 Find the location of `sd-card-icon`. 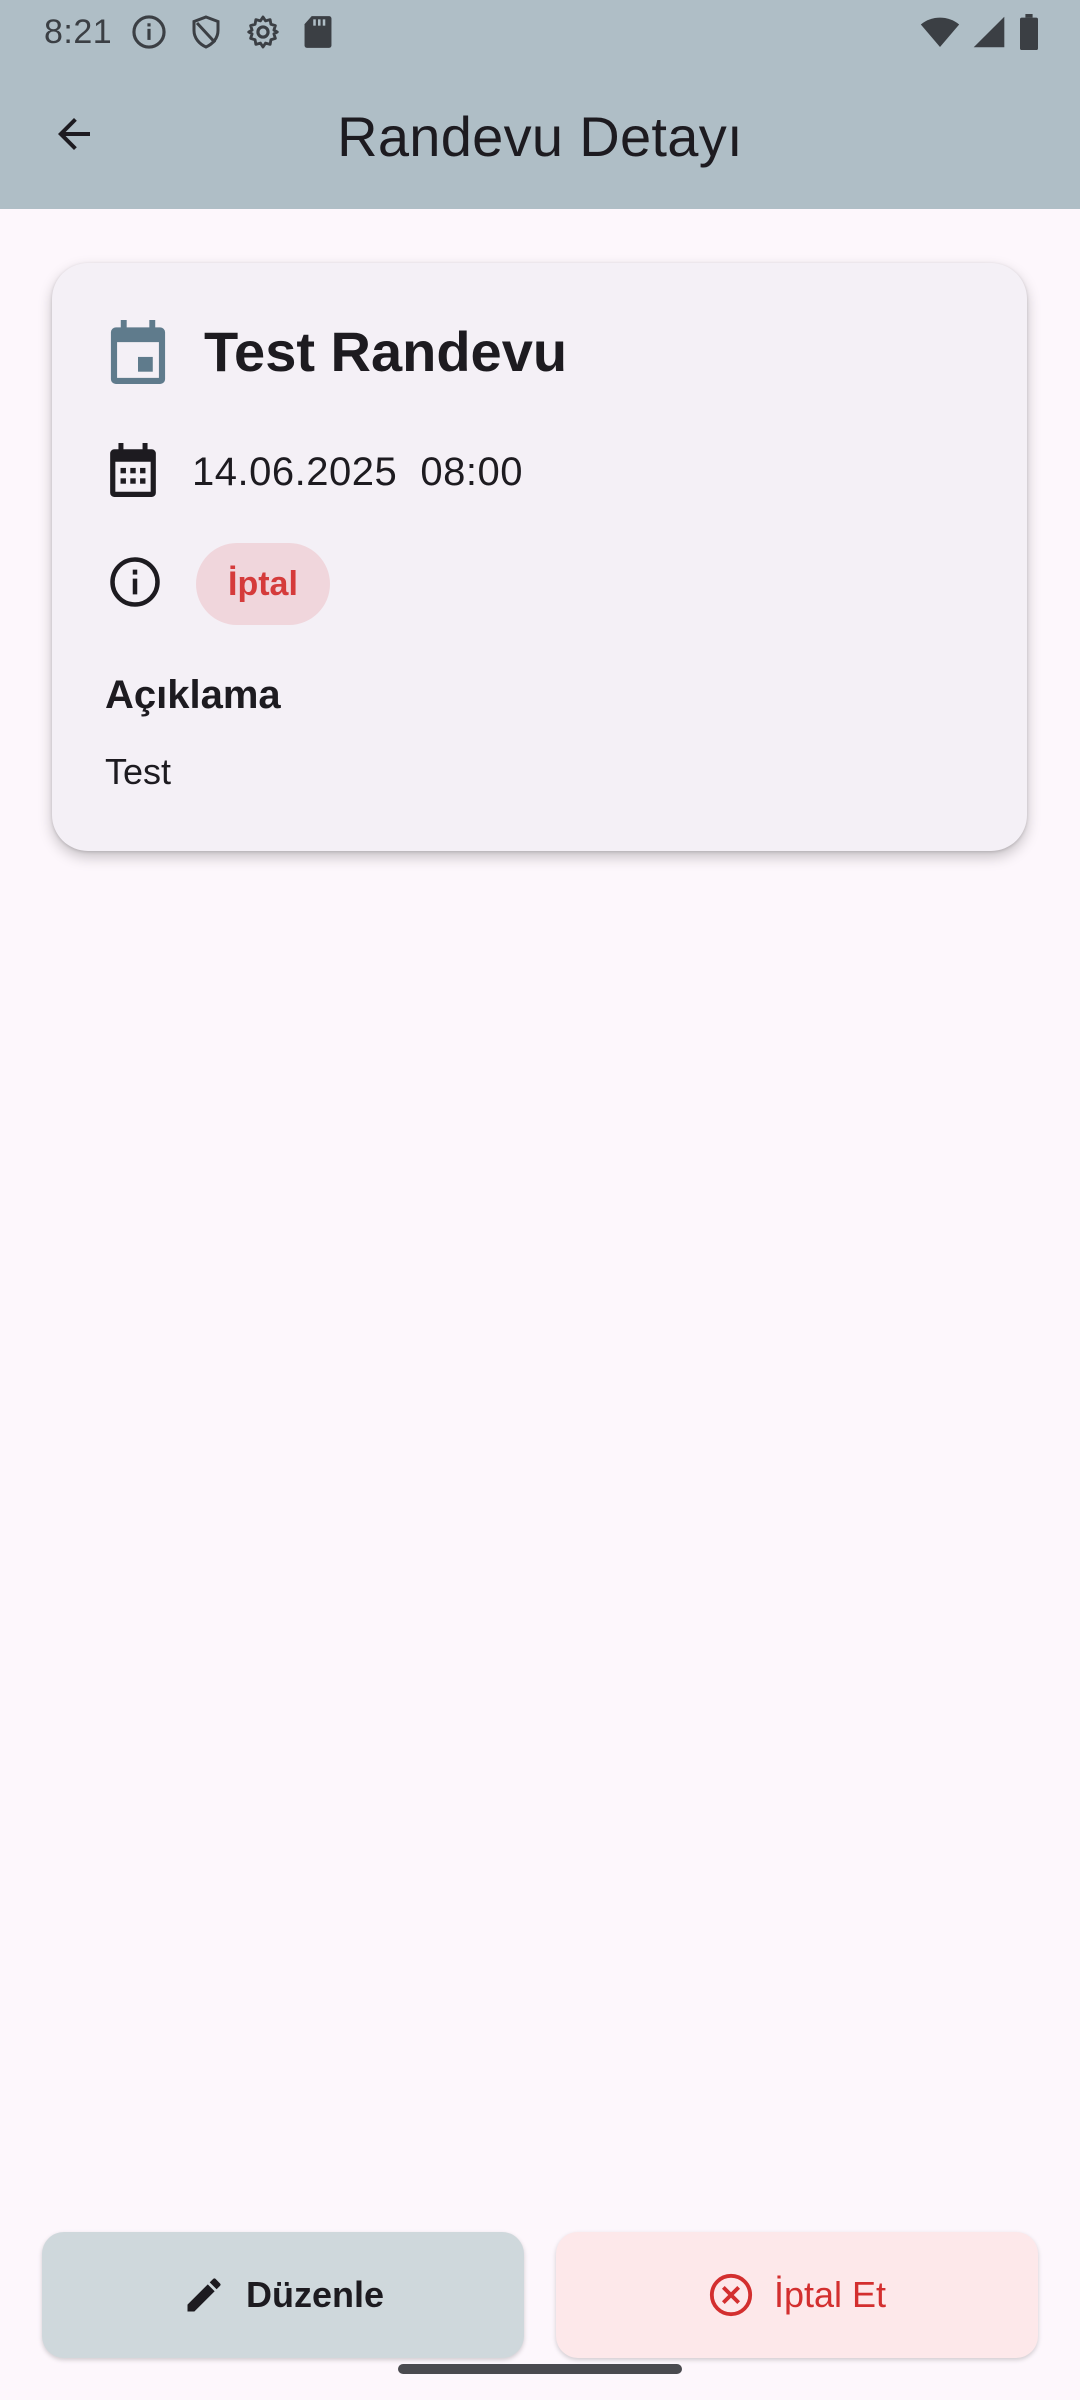

sd-card-icon is located at coordinates (318, 32).